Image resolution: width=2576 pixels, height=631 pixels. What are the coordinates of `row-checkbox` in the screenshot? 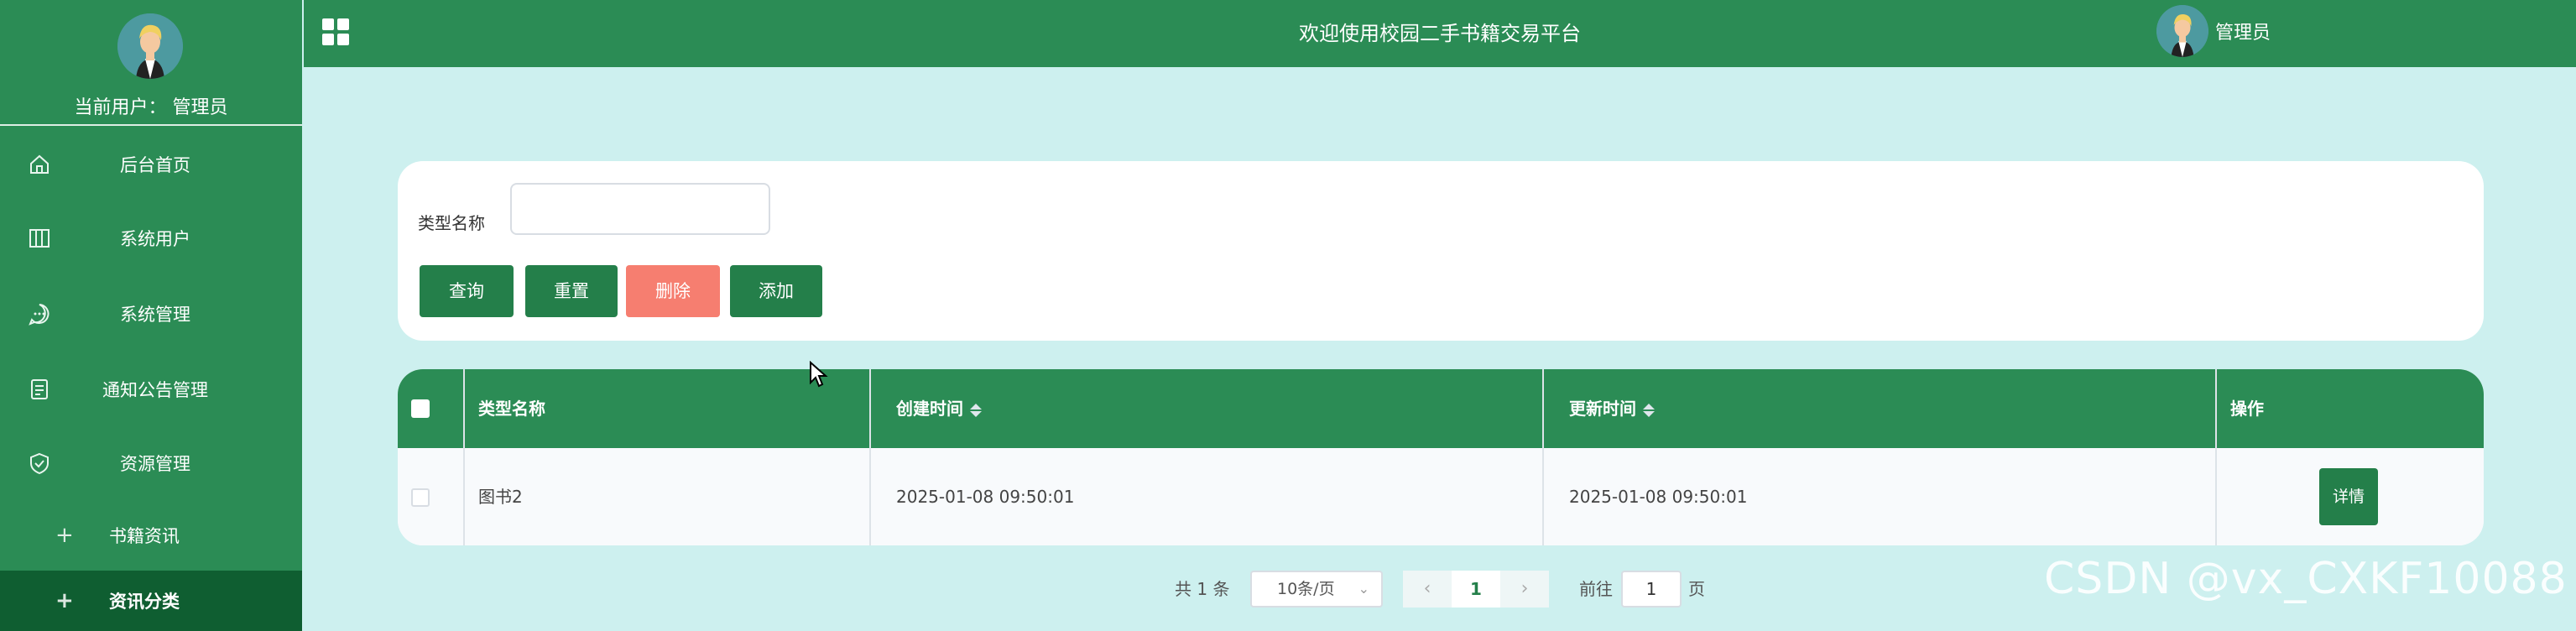 It's located at (420, 498).